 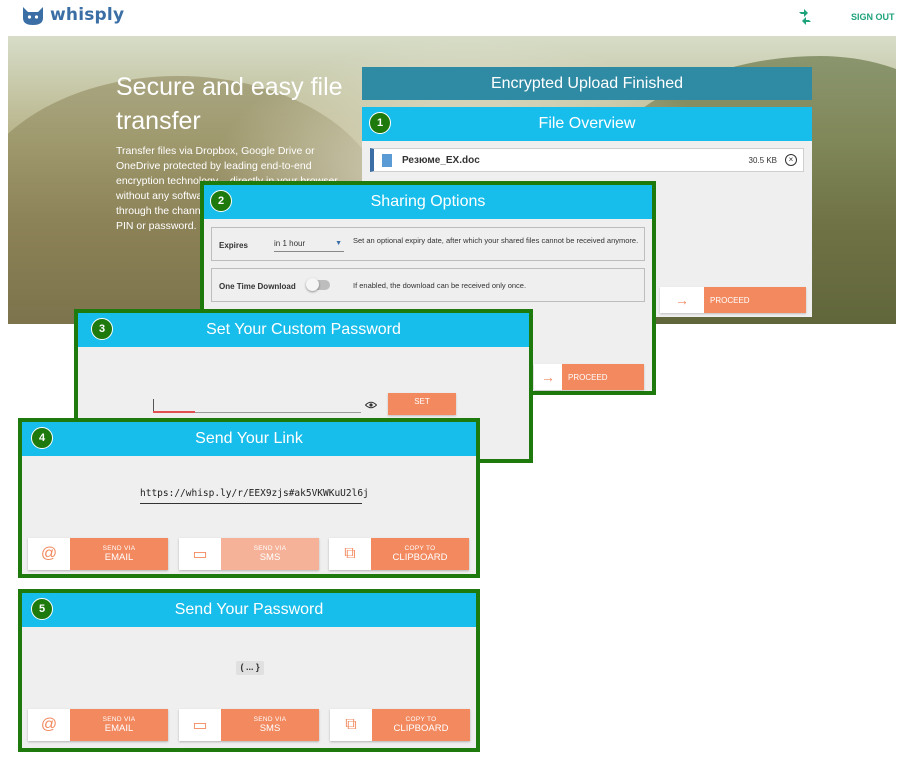 I want to click on file-overview-title: File Overview, so click(x=587, y=123).